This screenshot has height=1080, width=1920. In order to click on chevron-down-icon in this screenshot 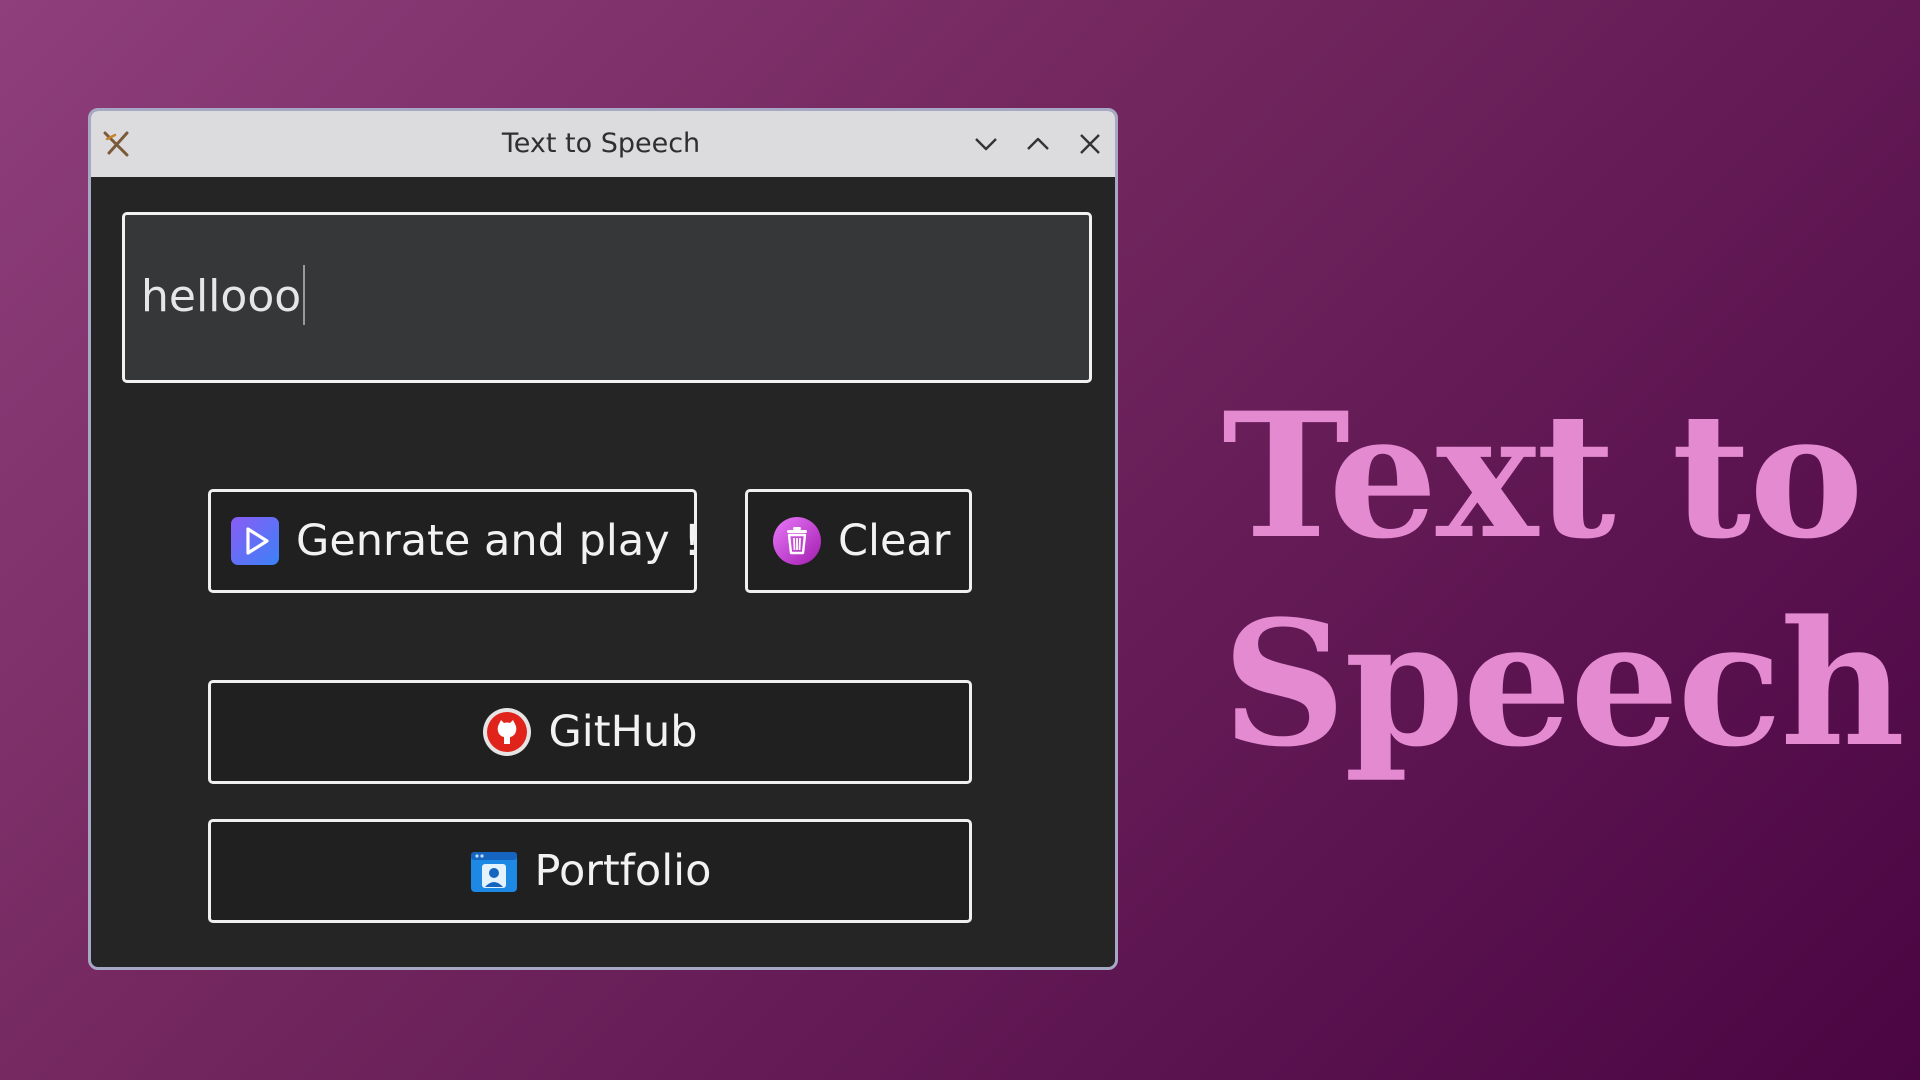, I will do `click(986, 144)`.